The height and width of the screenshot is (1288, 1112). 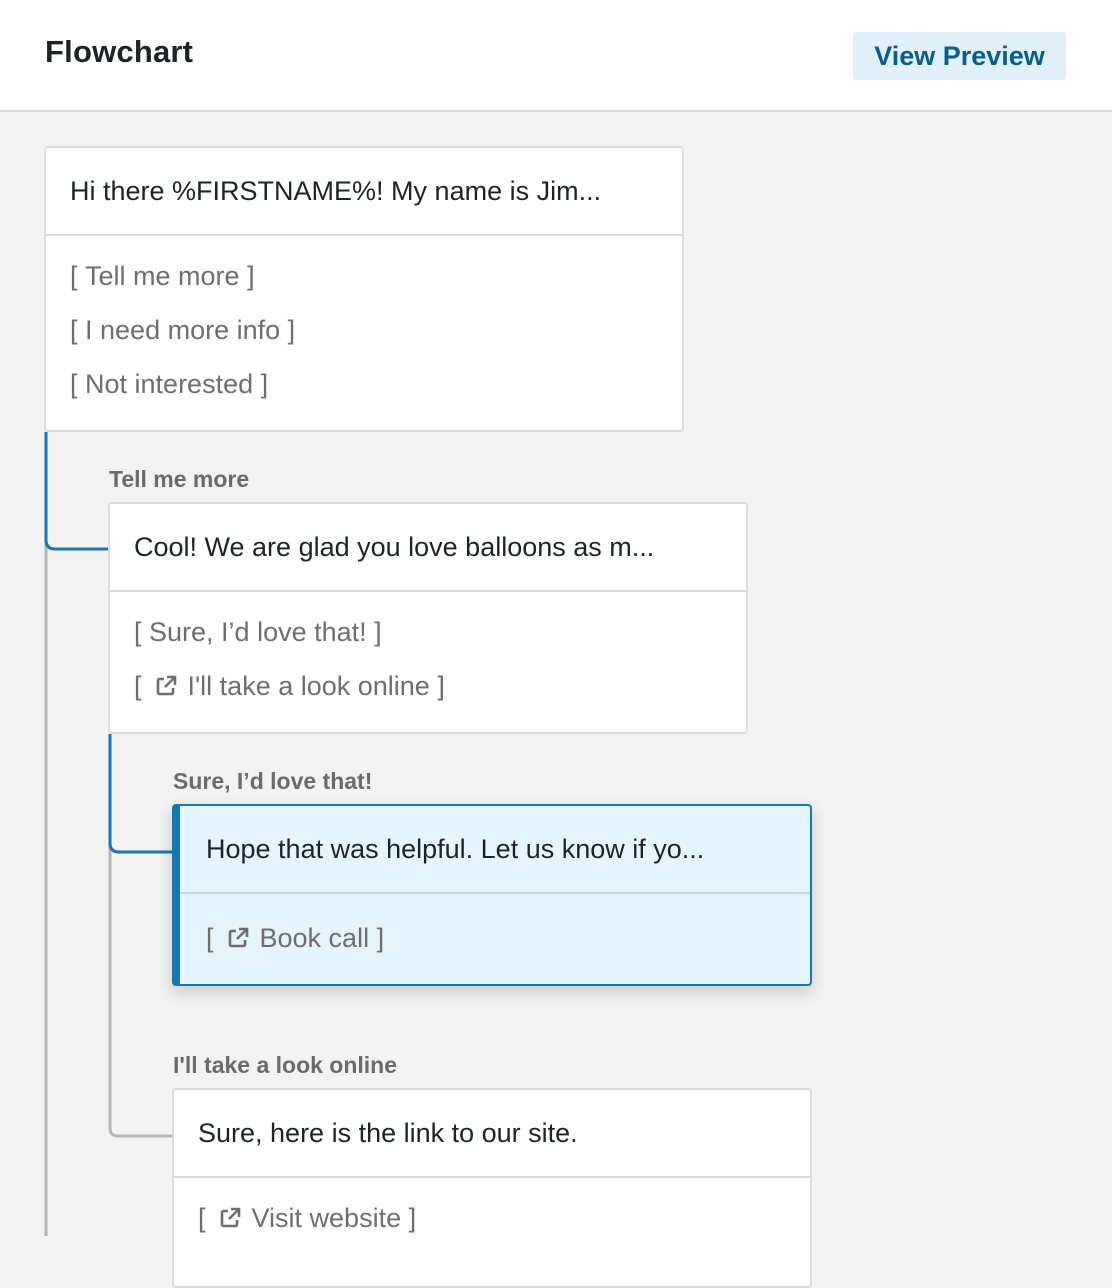 What do you see at coordinates (495, 938) in the screenshot?
I see `option-book-call: [ Book call ]` at bounding box center [495, 938].